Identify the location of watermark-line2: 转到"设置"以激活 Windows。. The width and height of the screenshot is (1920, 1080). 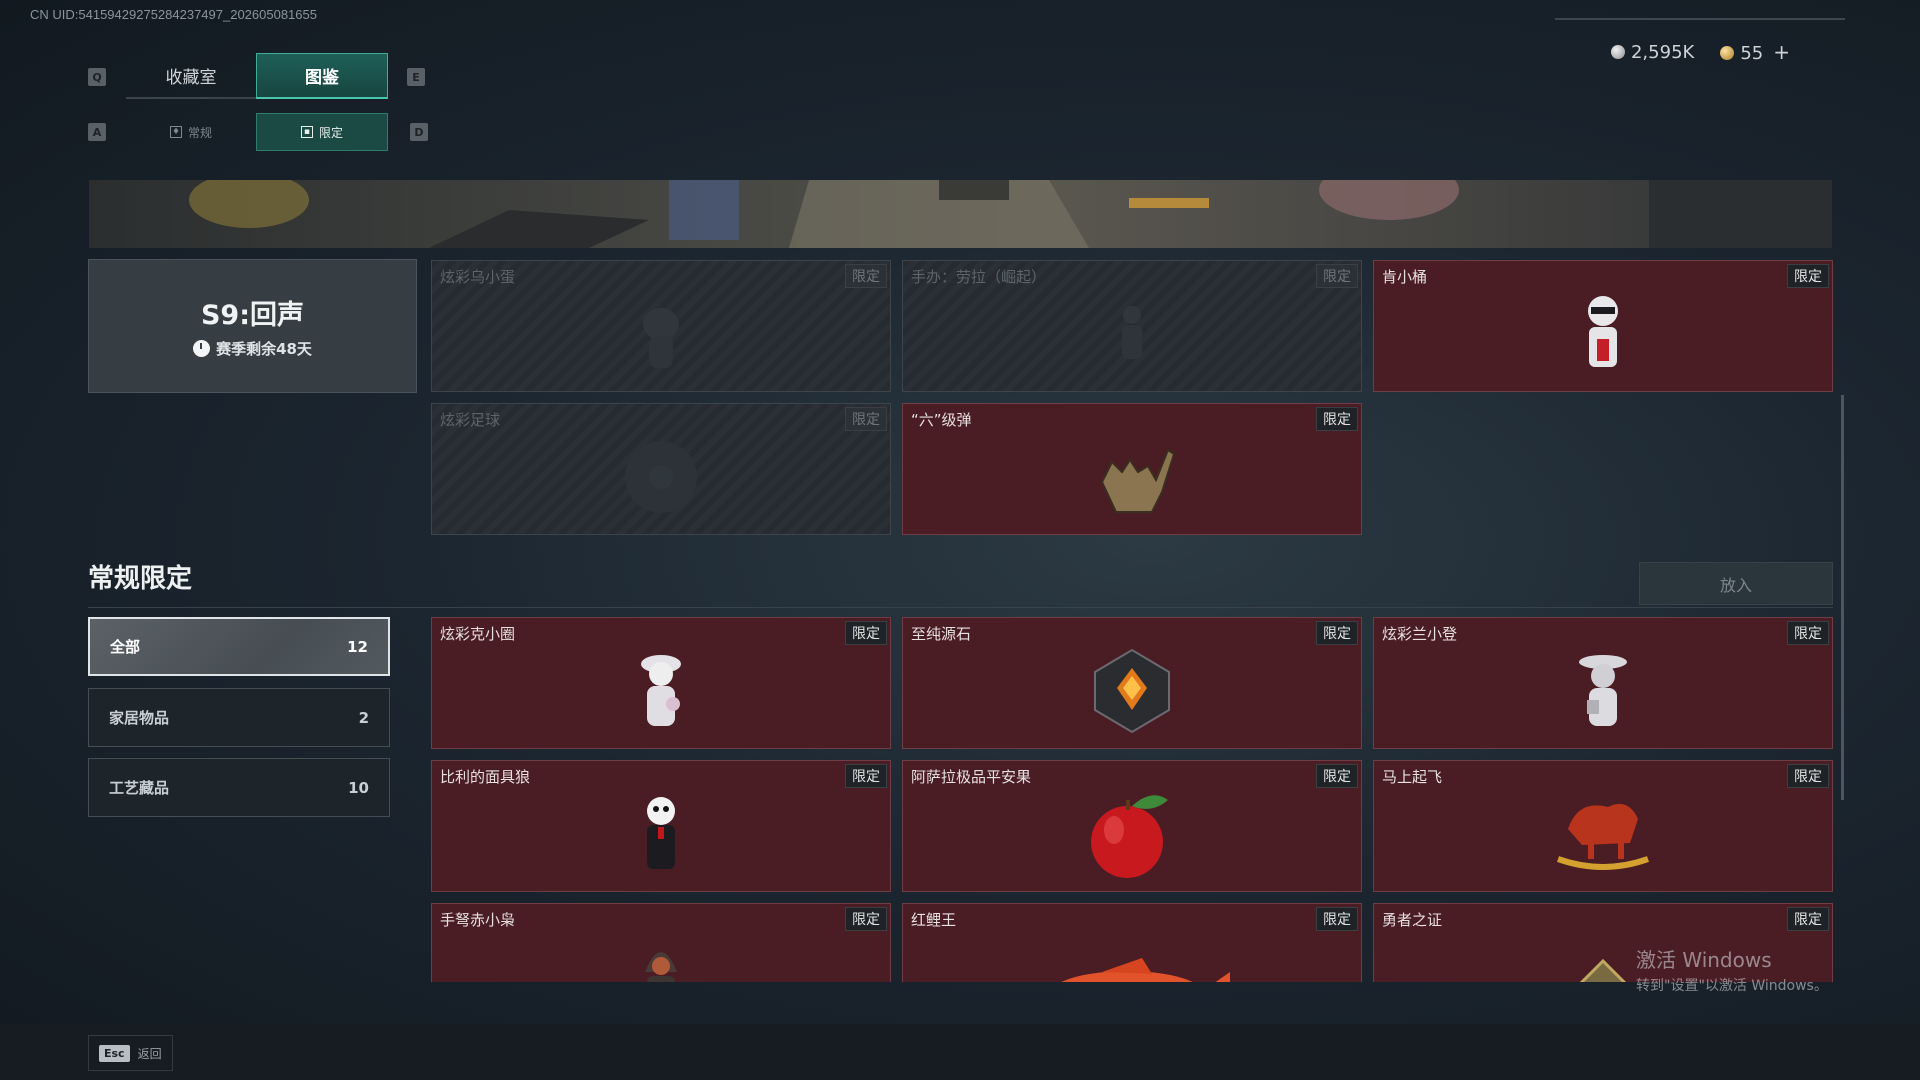
(1732, 986).